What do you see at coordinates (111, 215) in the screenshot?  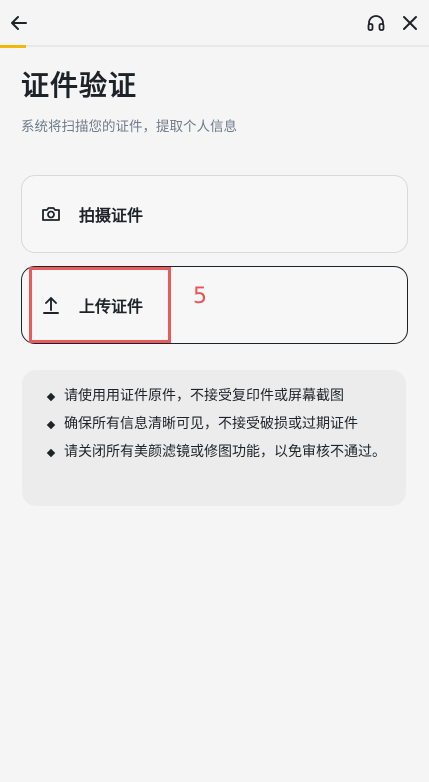 I see `capture-document-label: 拍摄证件` at bounding box center [111, 215].